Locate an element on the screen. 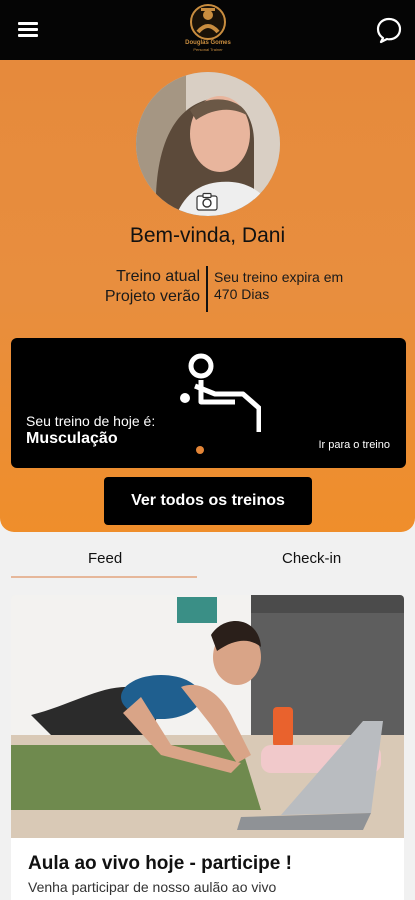 The image size is (415, 900). today-label: Seu treino de hoje é: is located at coordinates (91, 421).